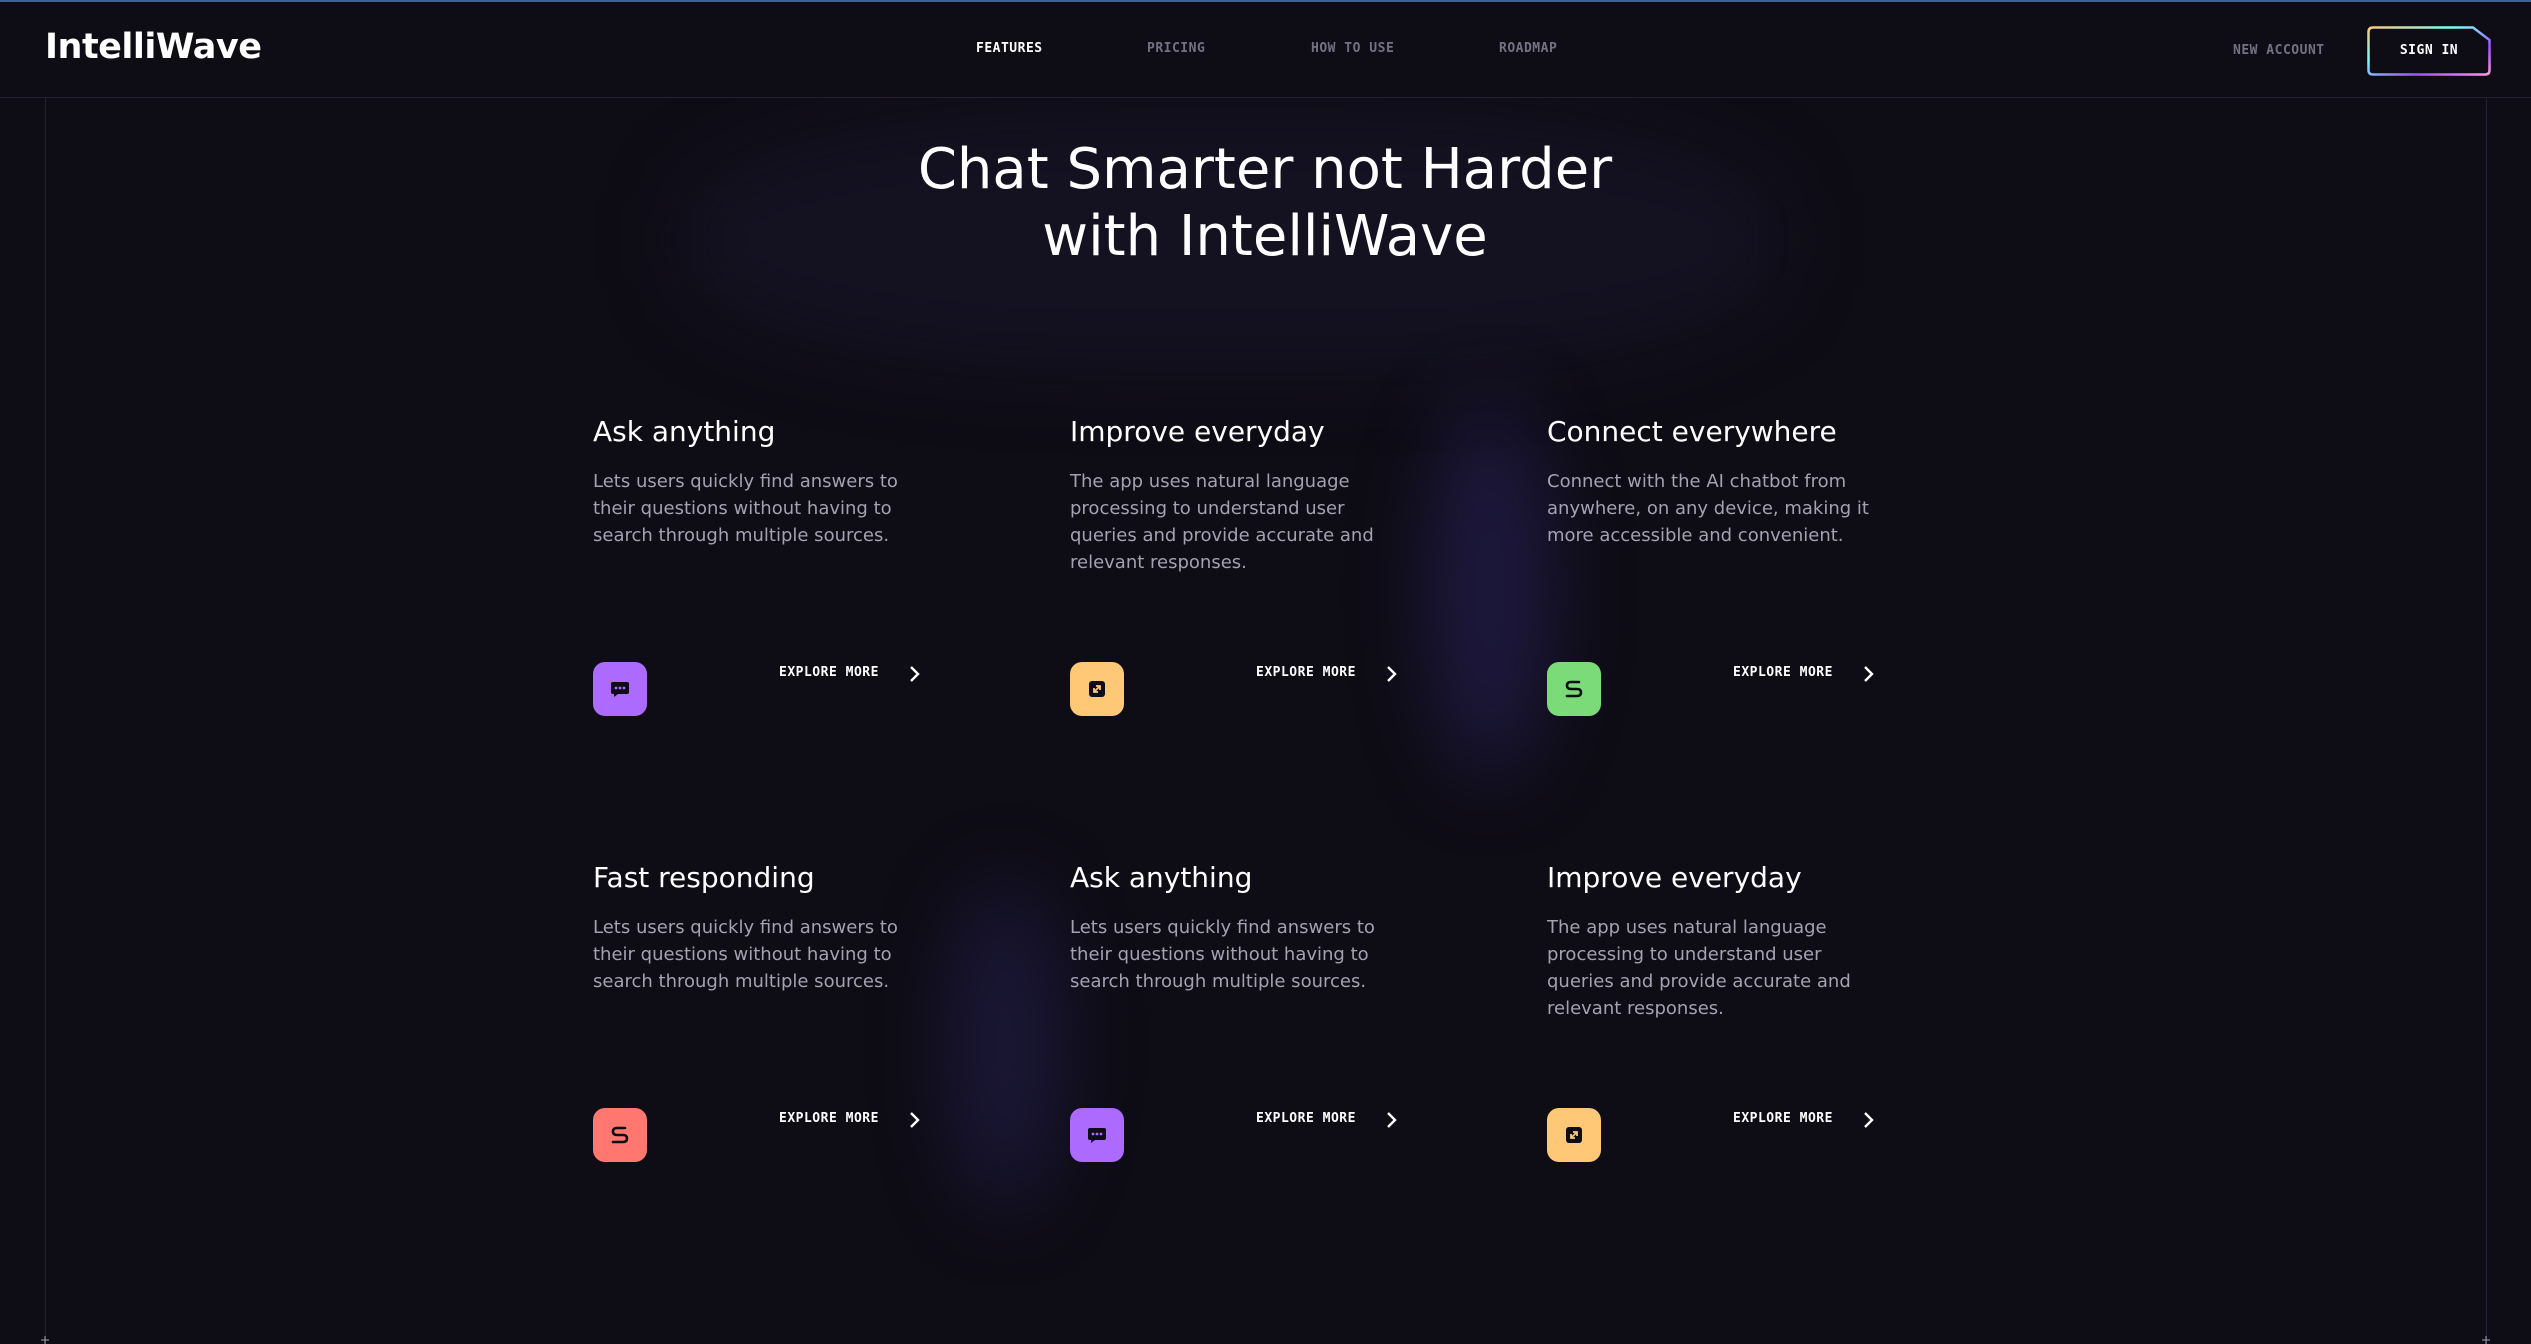 This screenshot has height=1344, width=2531. What do you see at coordinates (704, 877) in the screenshot?
I see `feature-card-title: Fast responding` at bounding box center [704, 877].